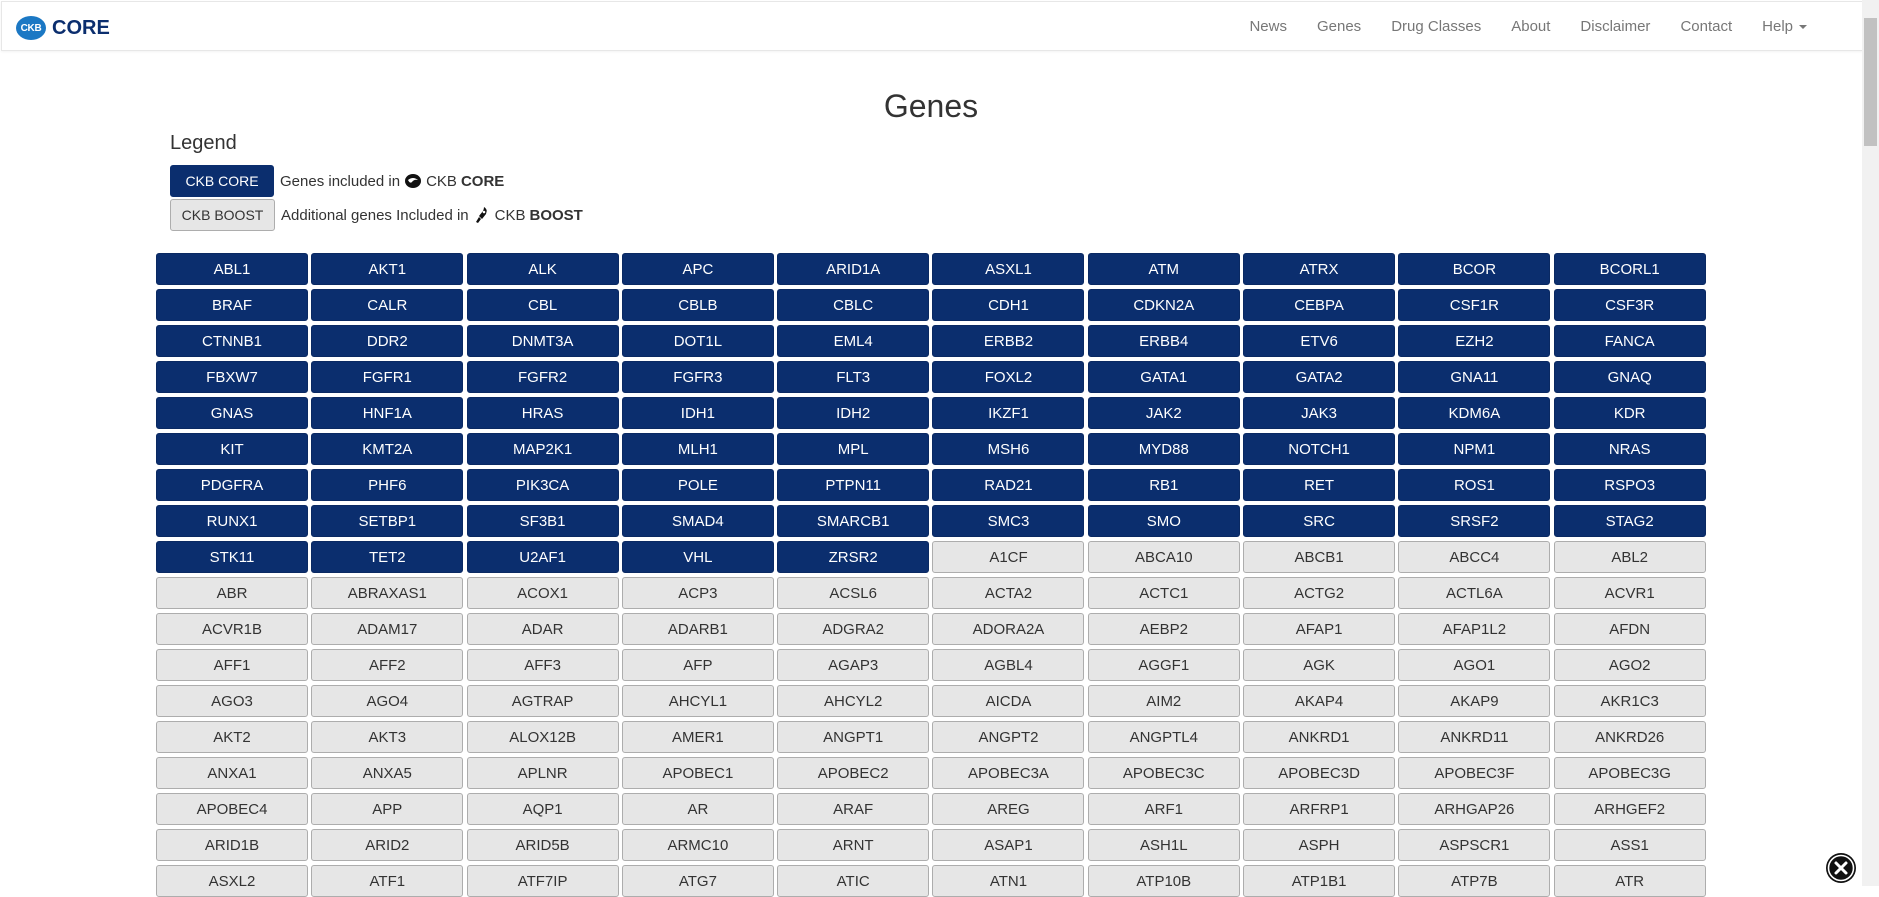 The width and height of the screenshot is (1879, 897). I want to click on gene-button-core: FGFR1, so click(387, 377).